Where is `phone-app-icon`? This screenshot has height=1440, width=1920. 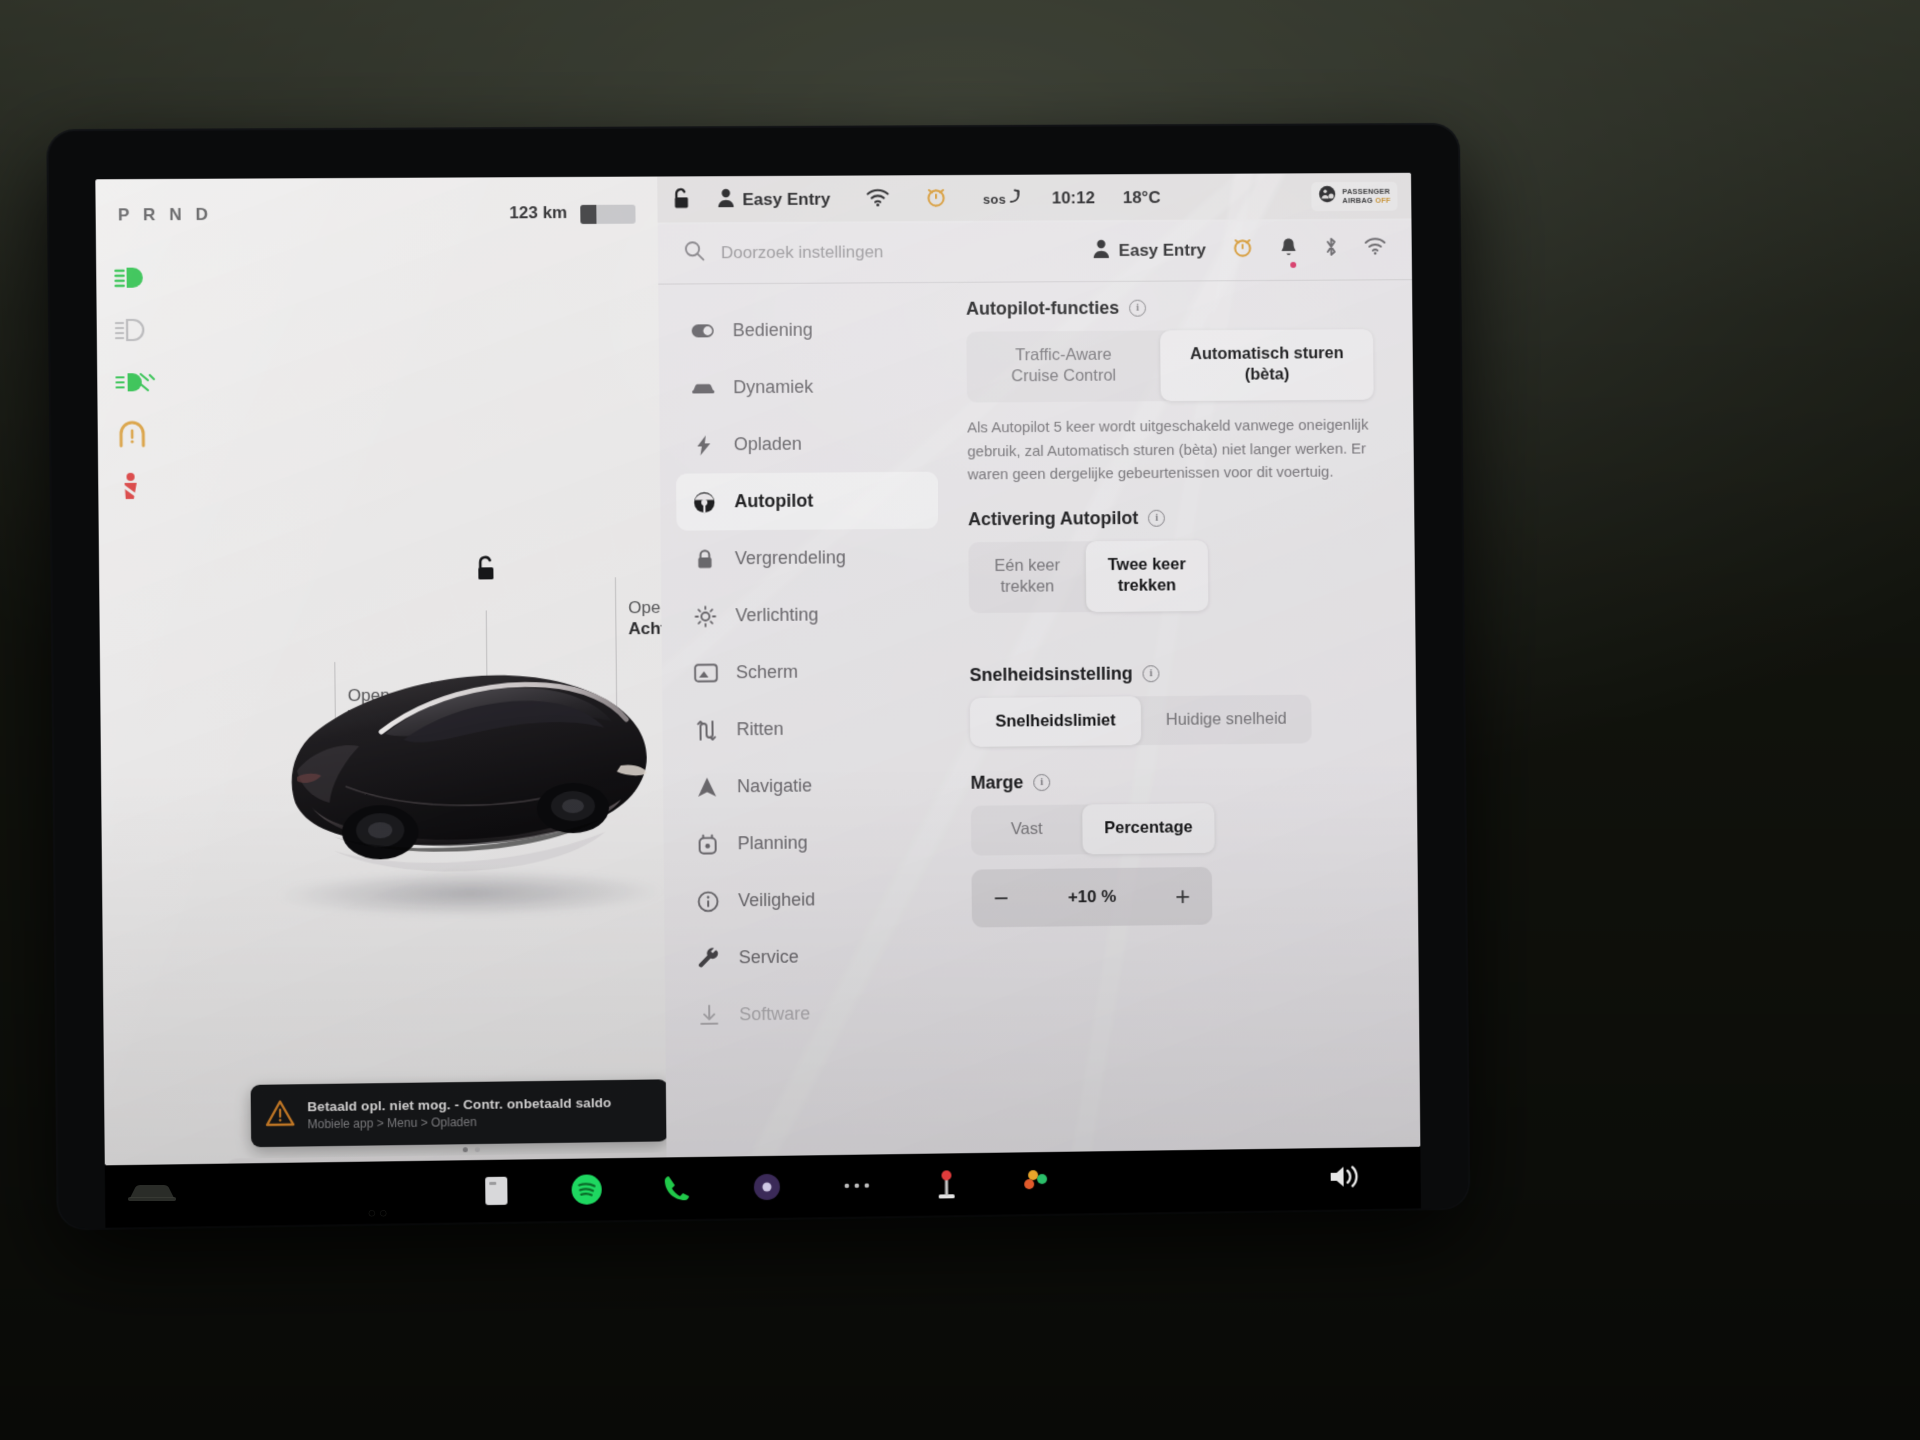
phone-app-icon is located at coordinates (677, 1188).